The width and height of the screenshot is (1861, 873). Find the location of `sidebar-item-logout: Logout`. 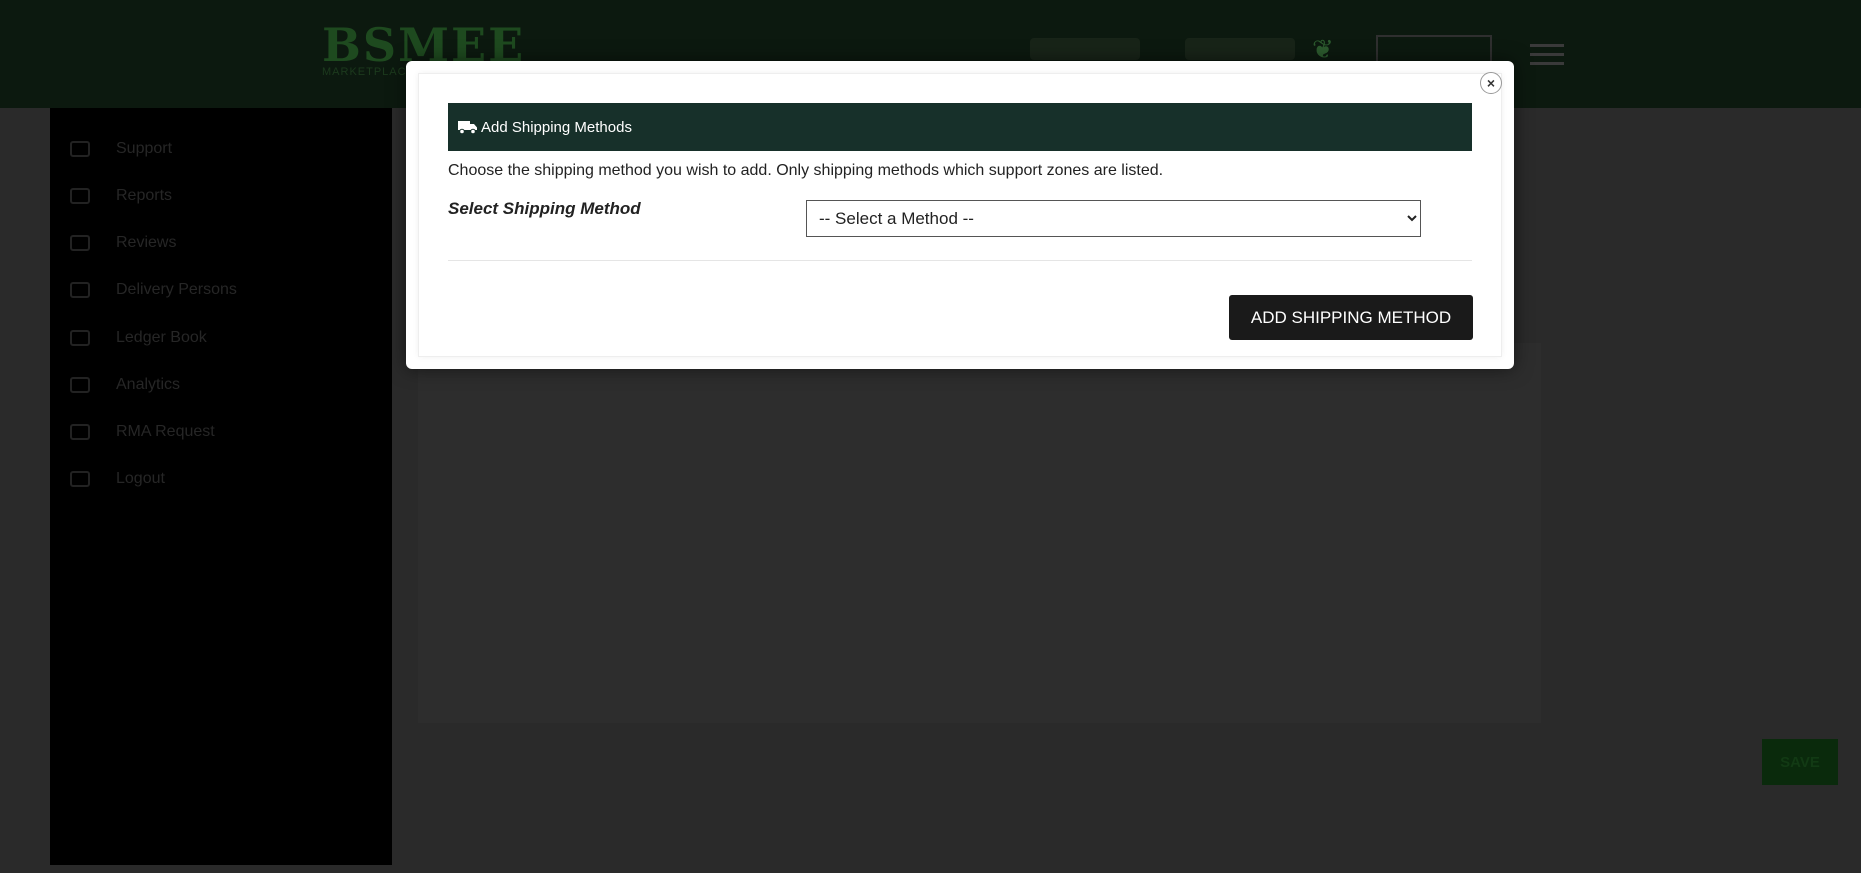

sidebar-item-logout: Logout is located at coordinates (117, 479).